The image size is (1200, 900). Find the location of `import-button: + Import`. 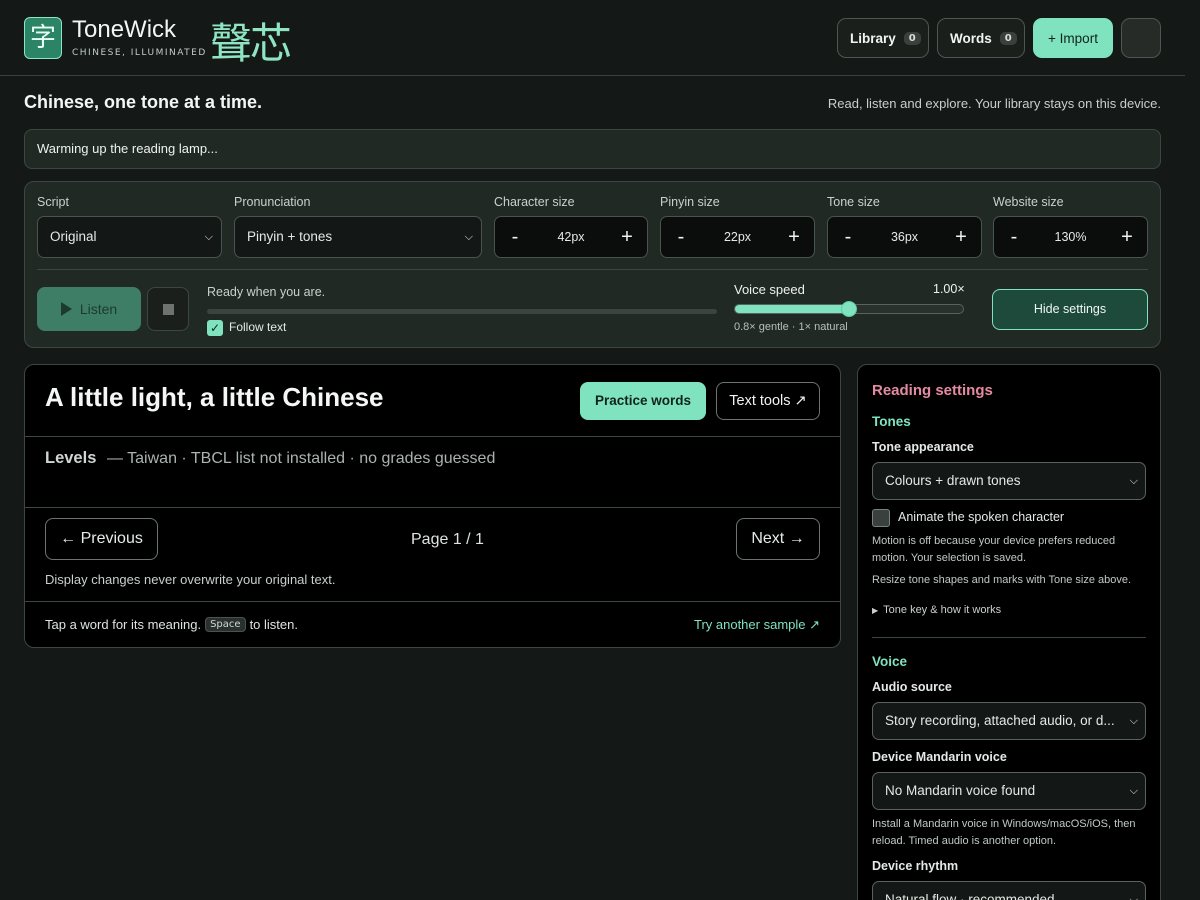

import-button: + Import is located at coordinates (1073, 38).